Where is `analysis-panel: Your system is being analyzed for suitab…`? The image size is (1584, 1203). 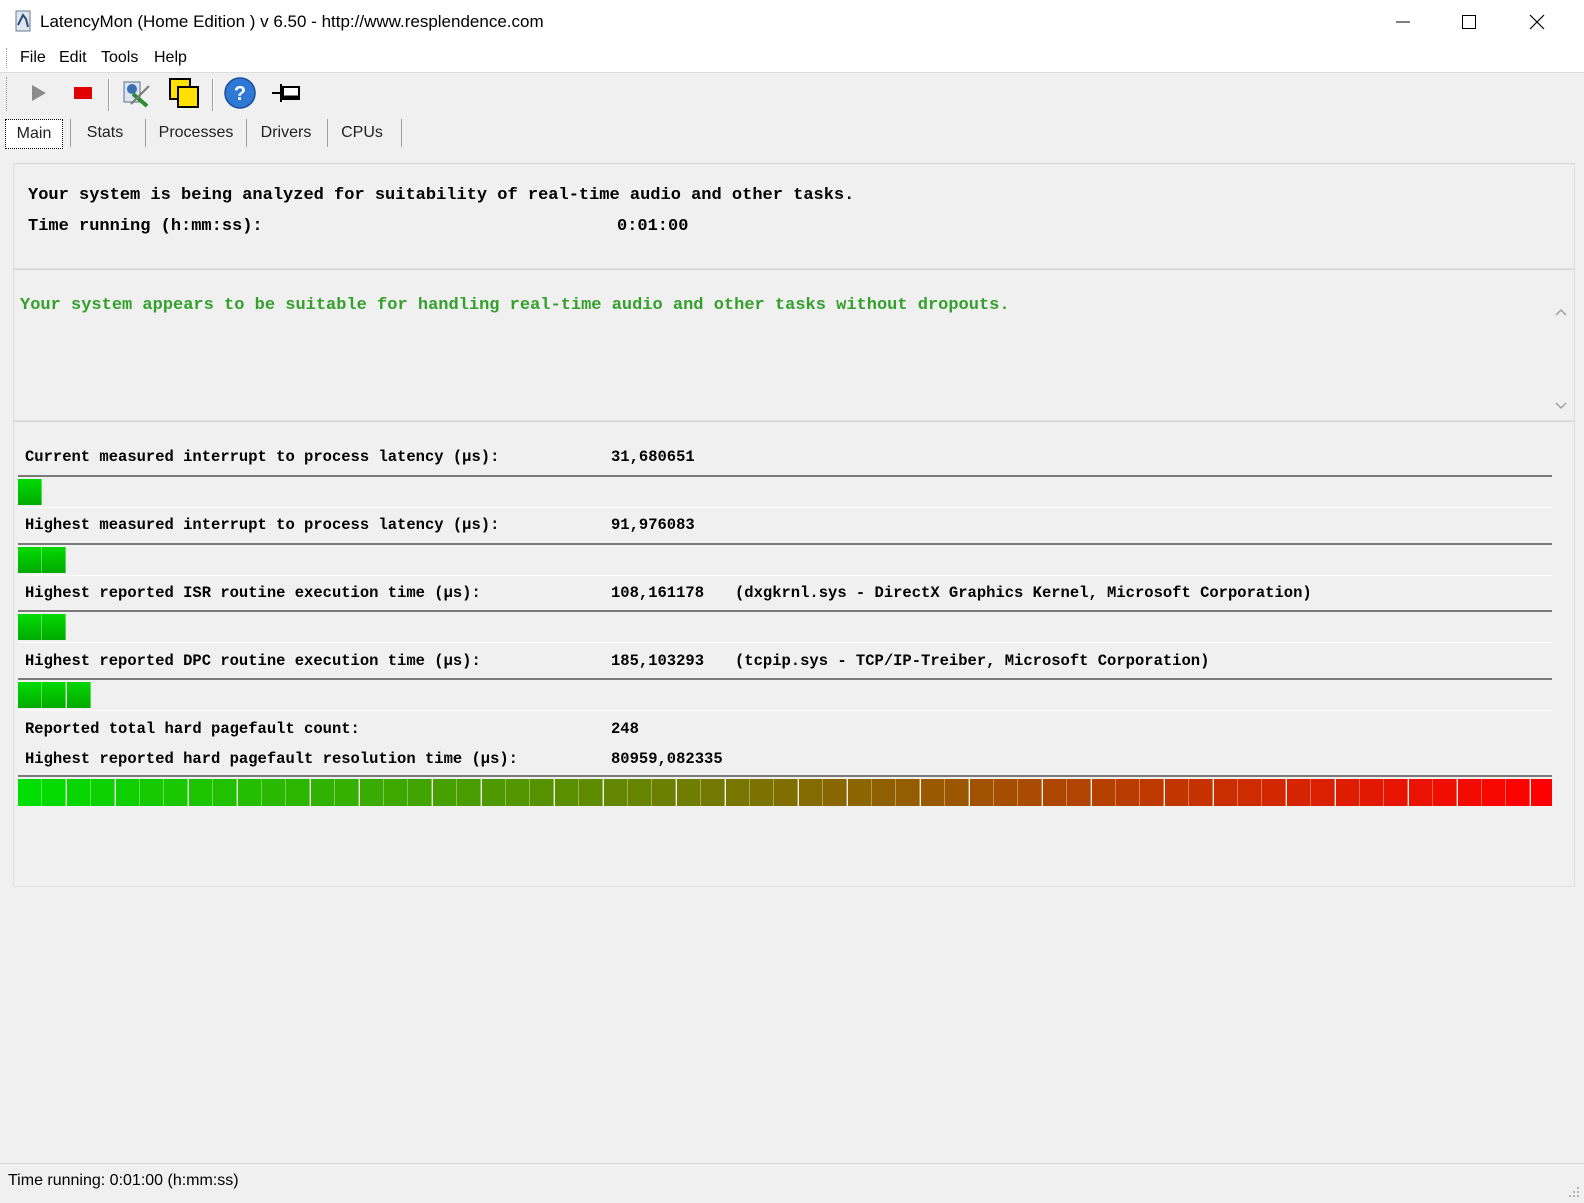 analysis-panel: Your system is being analyzed for suitab… is located at coordinates (794, 216).